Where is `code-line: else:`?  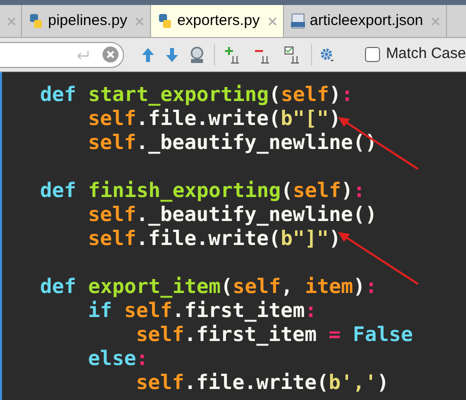
code-line: else: is located at coordinates (119, 358).